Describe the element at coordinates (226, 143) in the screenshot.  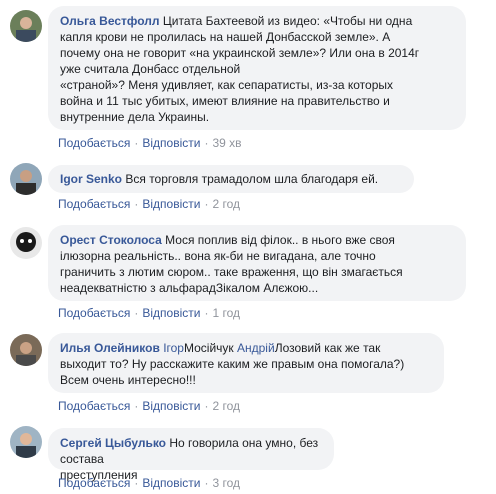
I see `comment-timestamp: 39 хв` at that location.